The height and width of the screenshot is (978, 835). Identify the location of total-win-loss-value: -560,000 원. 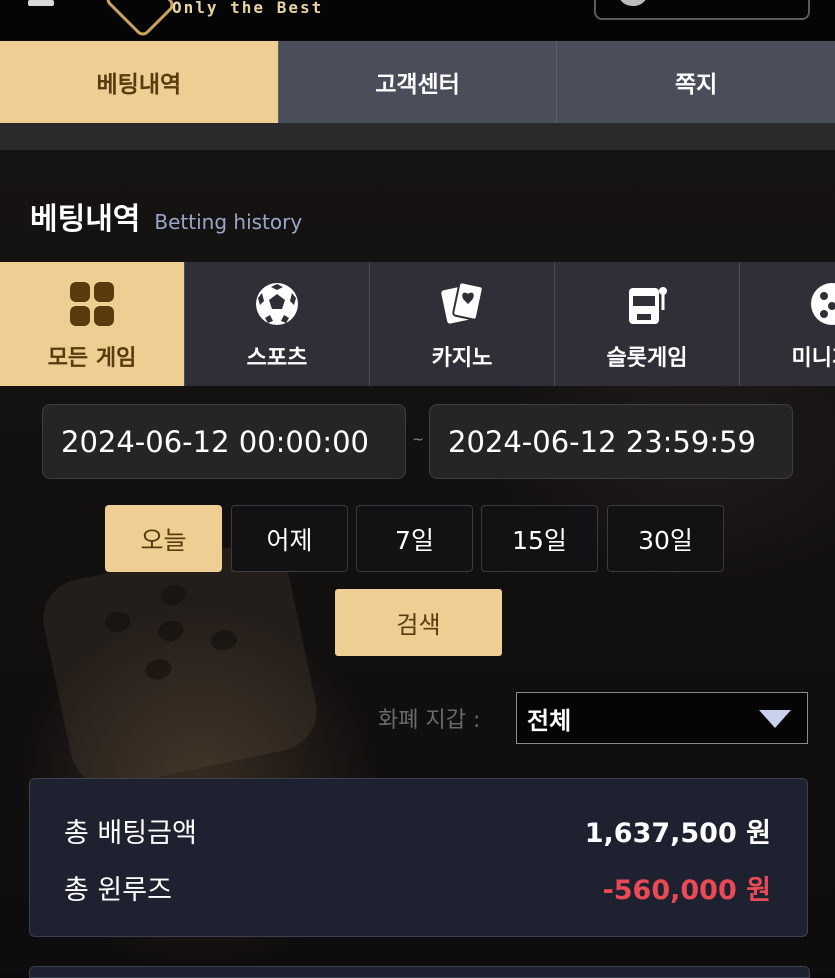
(686, 890).